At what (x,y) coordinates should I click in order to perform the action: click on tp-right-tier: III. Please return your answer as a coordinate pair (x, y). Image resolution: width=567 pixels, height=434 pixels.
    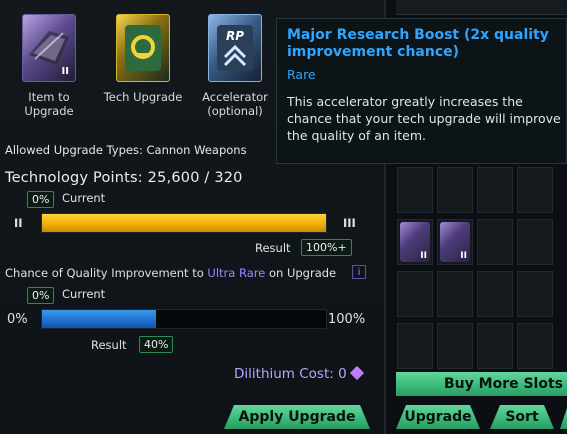
    Looking at the image, I should click on (349, 223).